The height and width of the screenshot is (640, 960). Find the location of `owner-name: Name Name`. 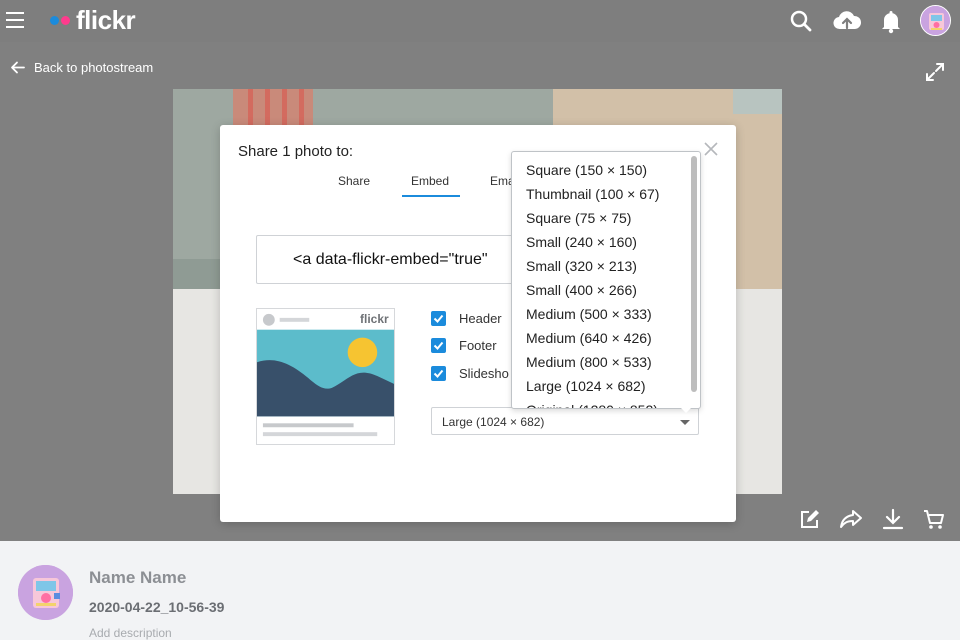

owner-name: Name Name is located at coordinates (137, 578).